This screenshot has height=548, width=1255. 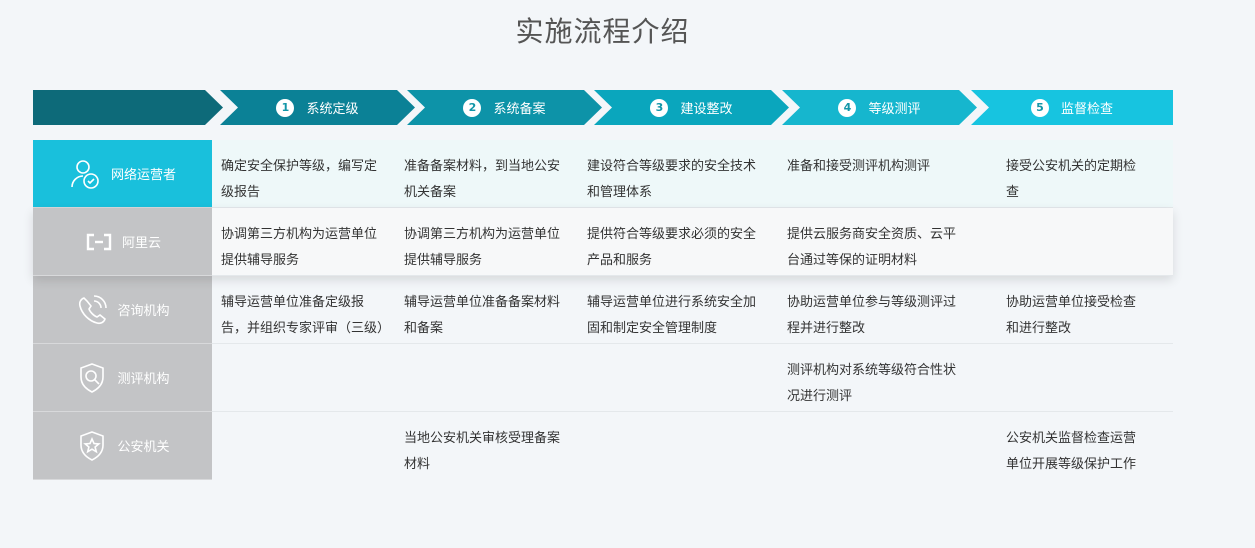 What do you see at coordinates (299, 179) in the screenshot?
I see `cell: 确定安全保护等级，编写定级报告` at bounding box center [299, 179].